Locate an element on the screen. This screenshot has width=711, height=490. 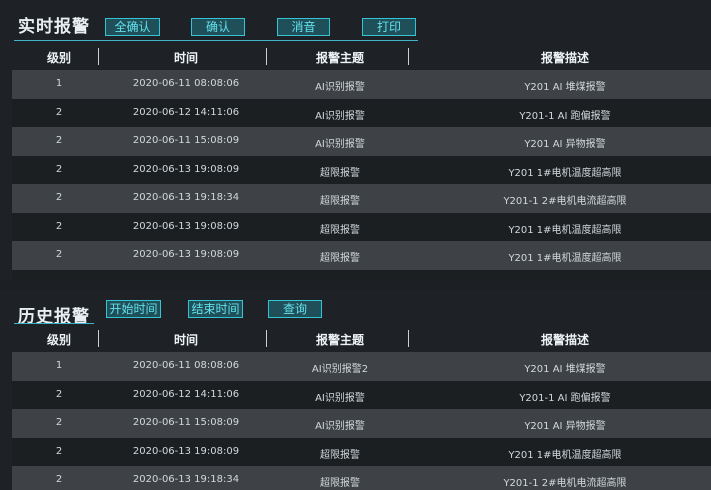
query-button: 查询 is located at coordinates (295, 309).